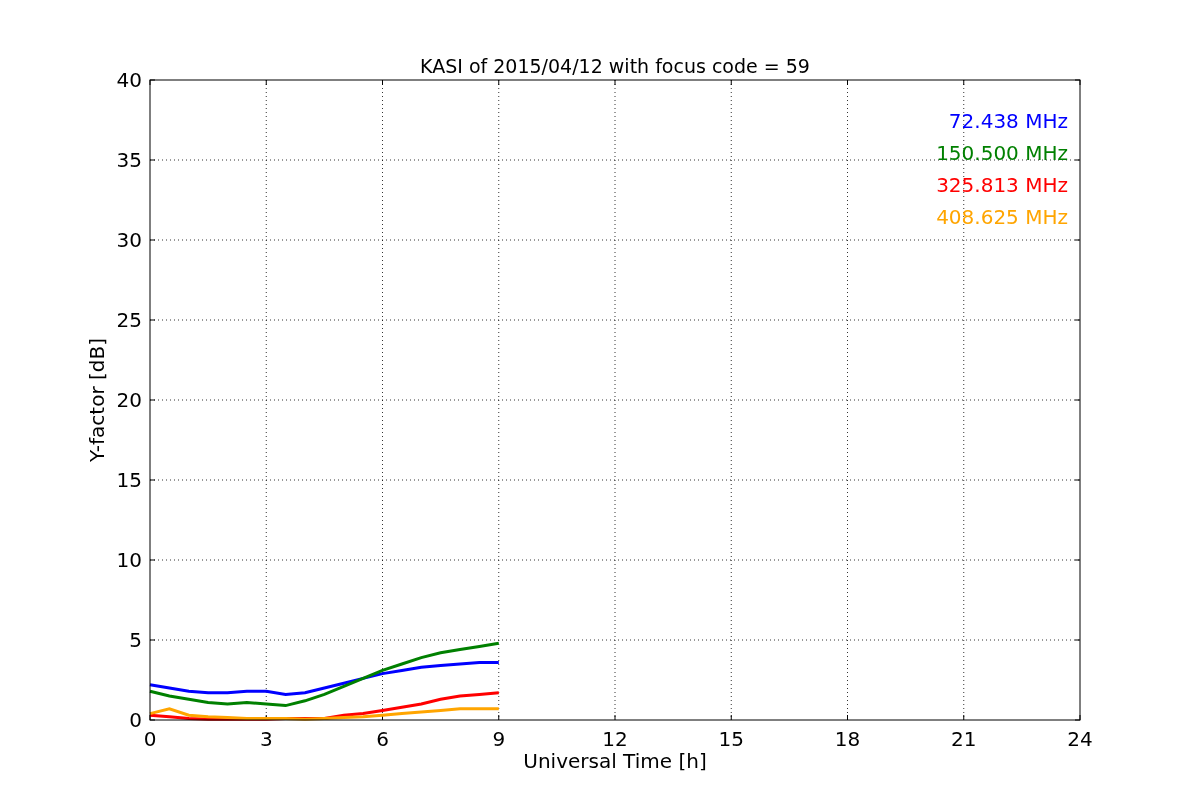  I want to click on chart-title: KASI of 2015/04/12 with focus code = 59, so click(615, 66).